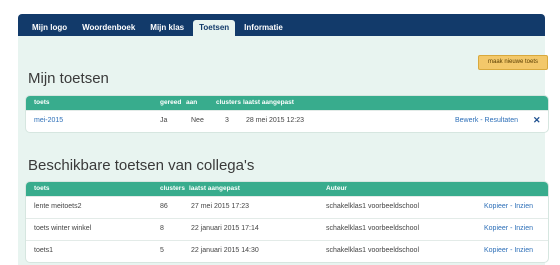  I want to click on tab-toetsen: Toetsen, so click(214, 28).